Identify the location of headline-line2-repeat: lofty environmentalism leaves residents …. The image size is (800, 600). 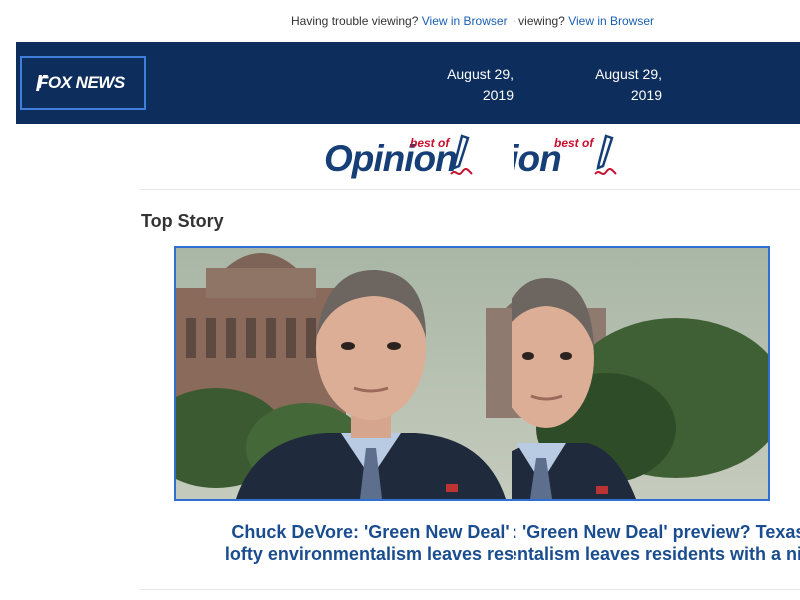
(657, 554).